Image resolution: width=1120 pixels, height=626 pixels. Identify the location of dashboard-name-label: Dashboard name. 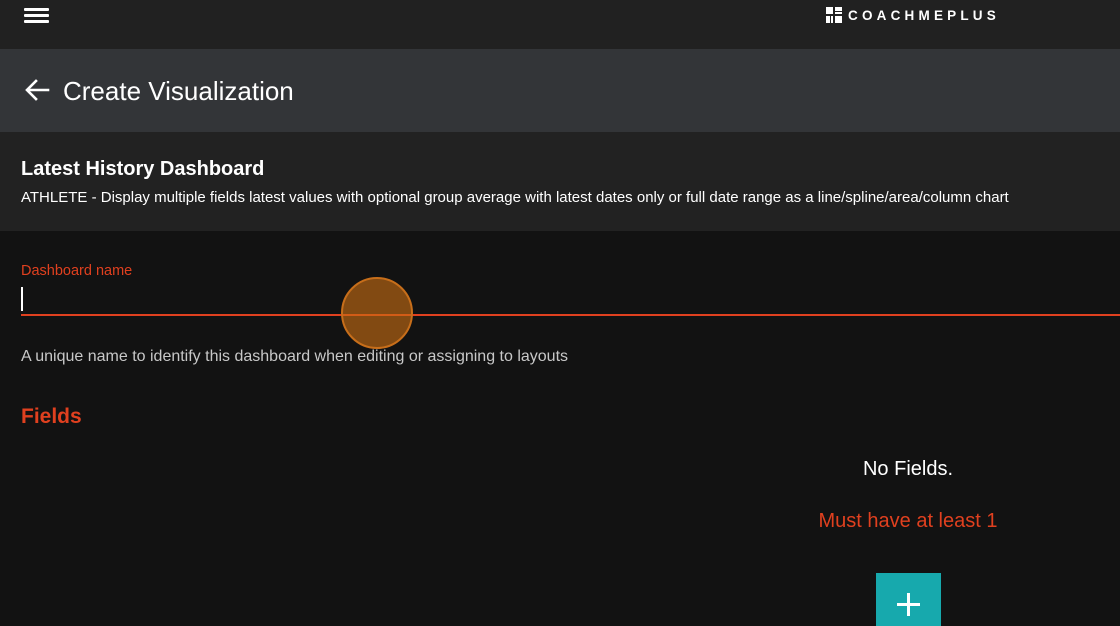
(77, 271).